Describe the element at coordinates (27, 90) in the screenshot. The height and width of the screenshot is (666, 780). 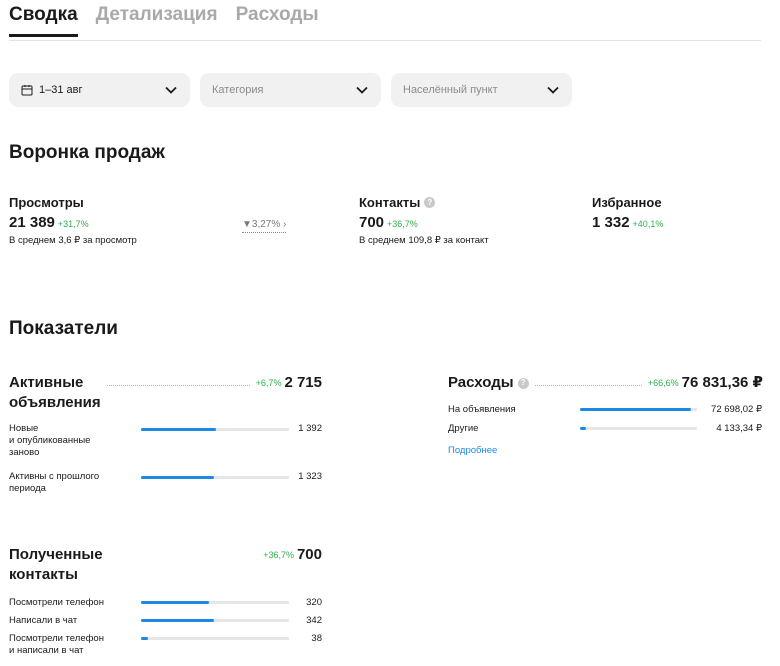
I see `calendar-icon` at that location.